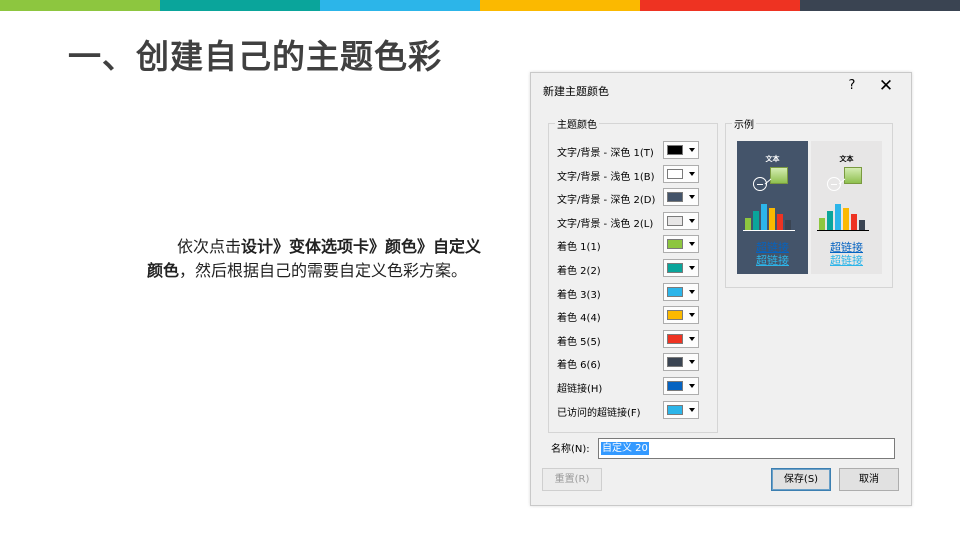 The image size is (960, 540). I want to click on close-icon: ✕, so click(886, 86).